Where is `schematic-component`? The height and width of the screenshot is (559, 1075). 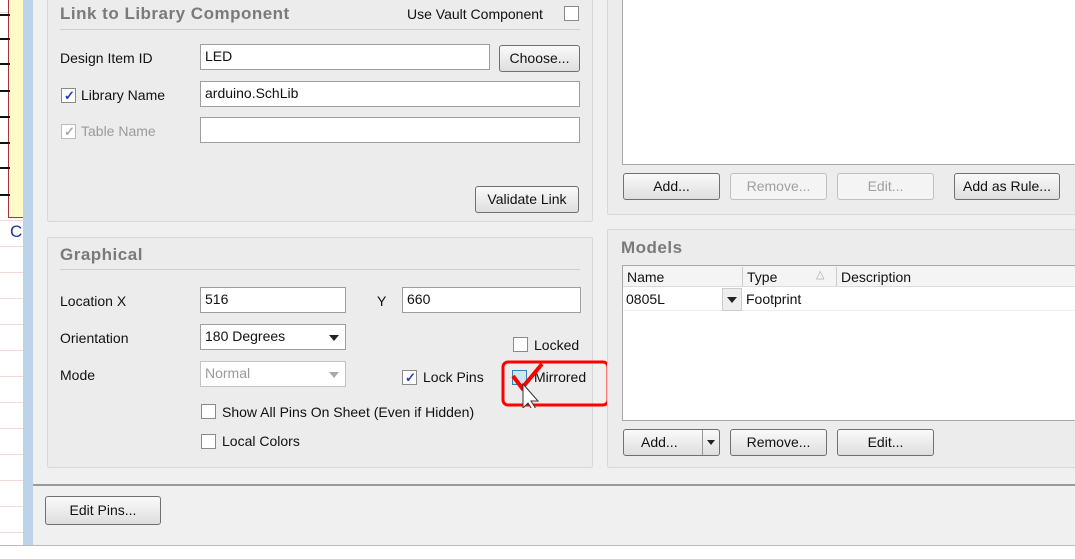 schematic-component is located at coordinates (16, 109).